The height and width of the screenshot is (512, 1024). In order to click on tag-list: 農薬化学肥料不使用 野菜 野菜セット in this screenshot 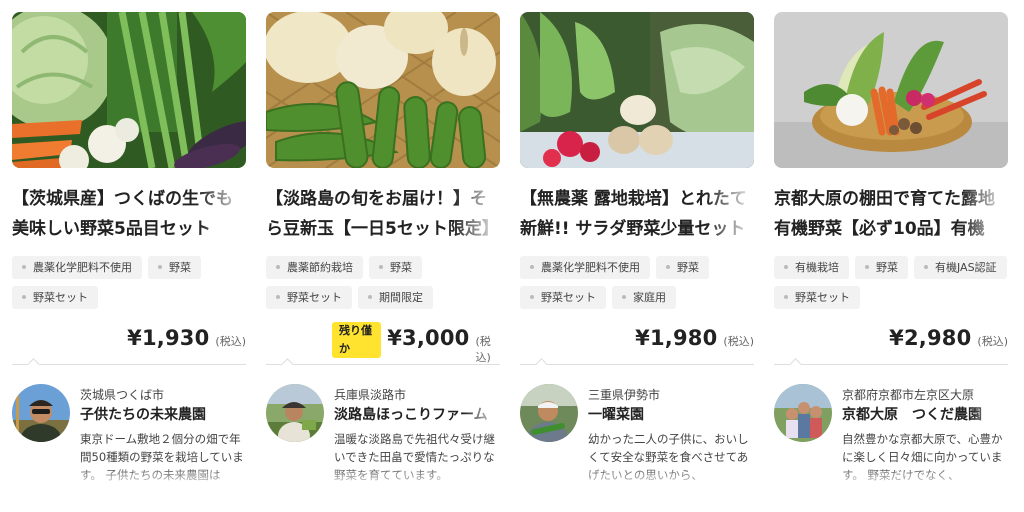, I will do `click(129, 282)`.